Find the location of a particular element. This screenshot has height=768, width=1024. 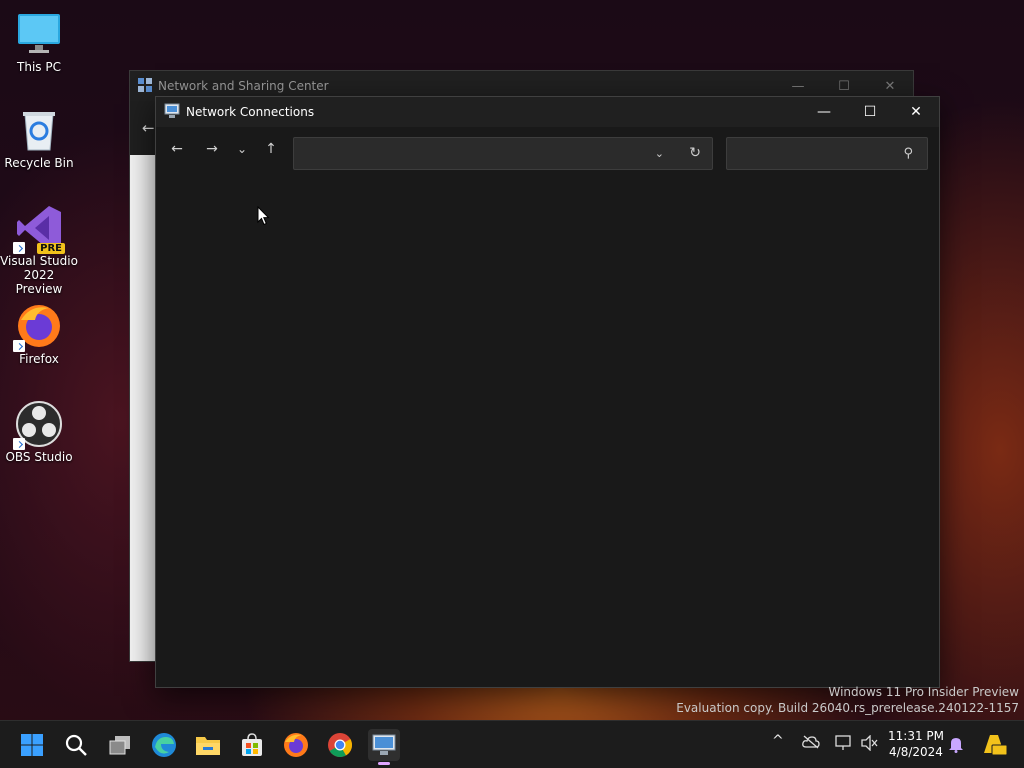

pre-badge: PRE is located at coordinates (51, 248).